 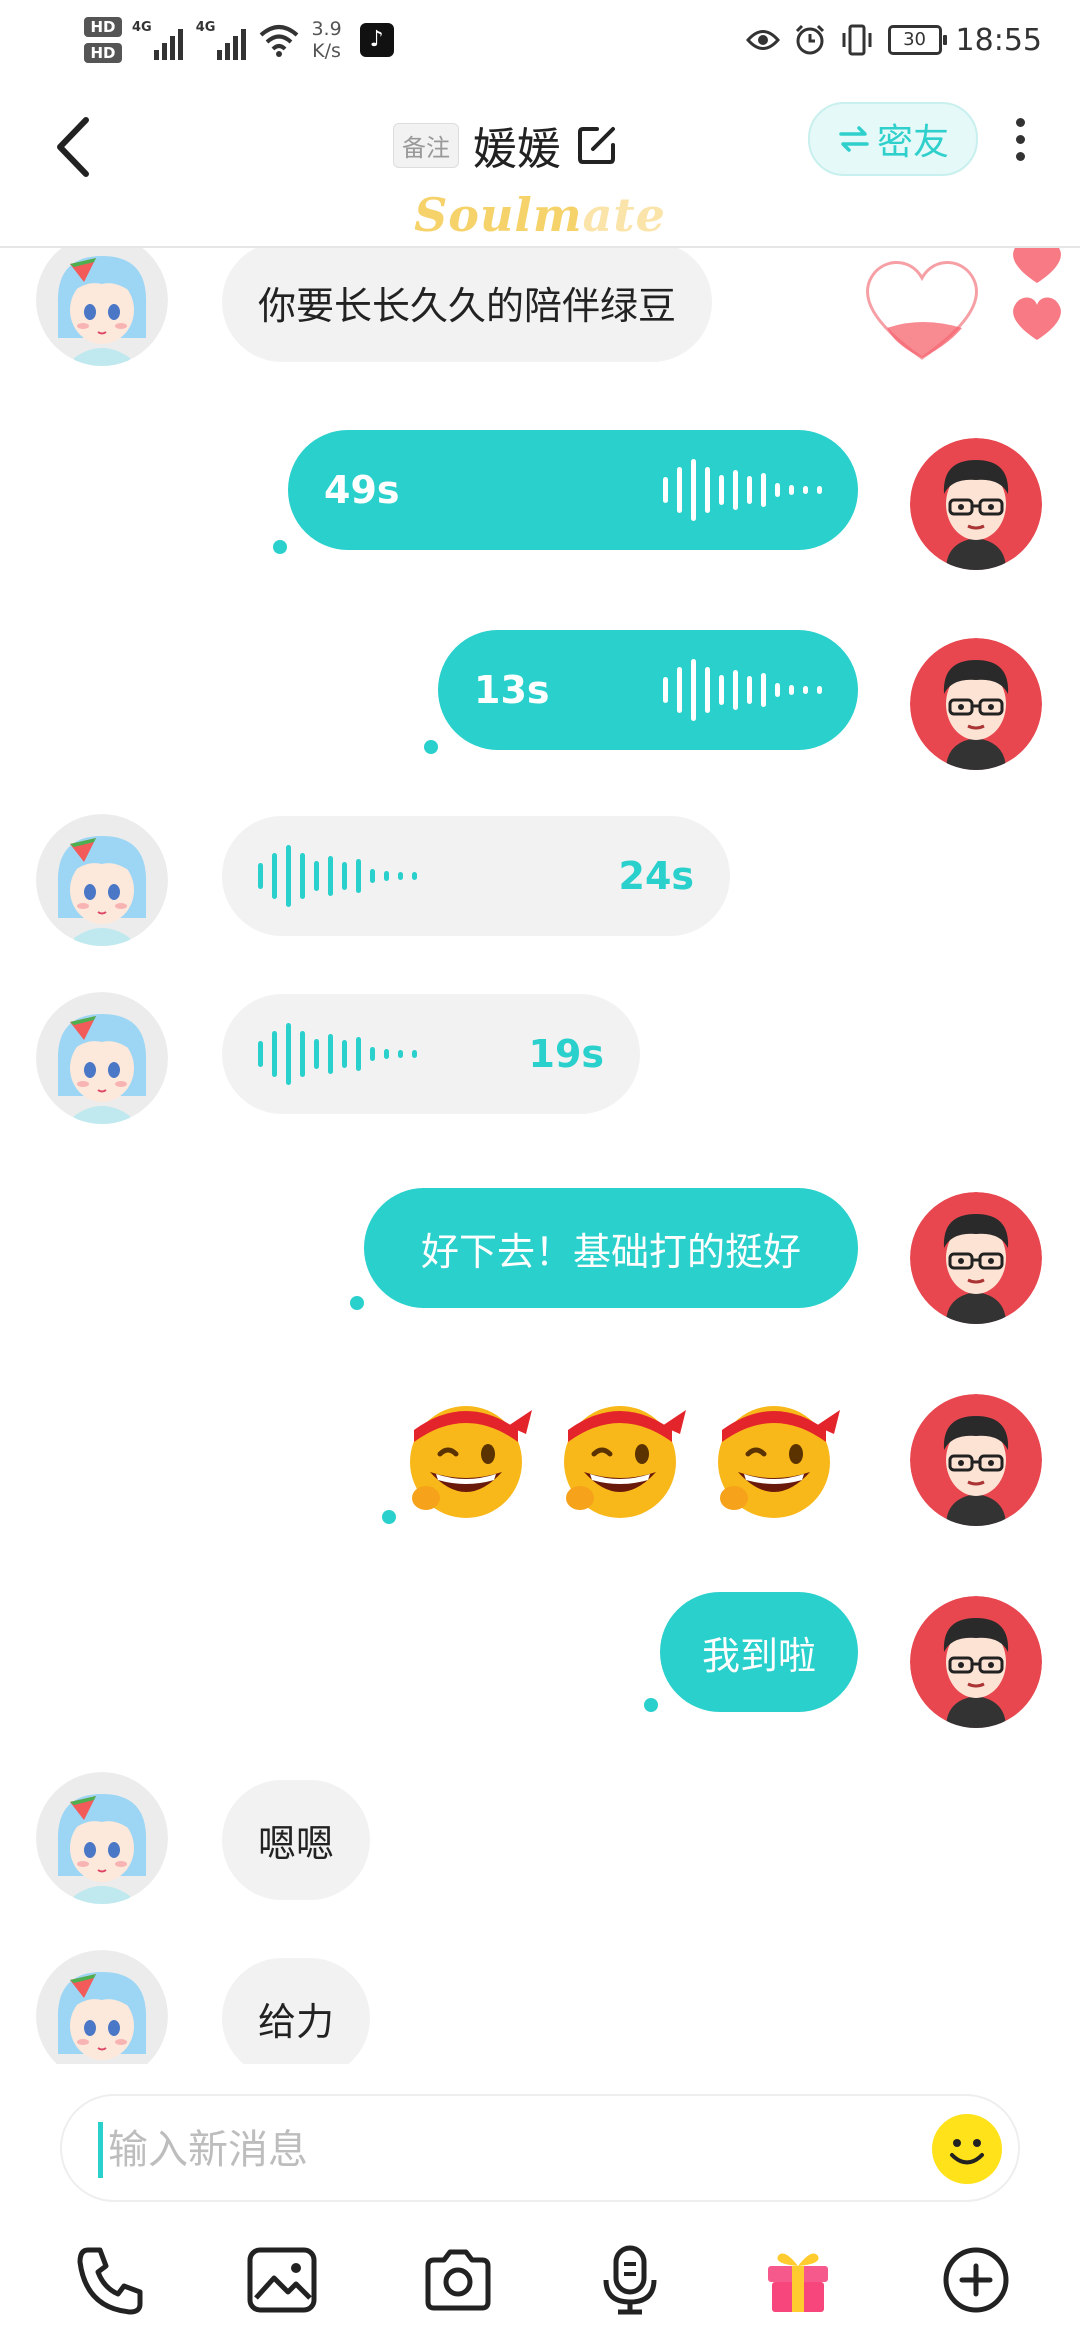 What do you see at coordinates (854, 139) in the screenshot?
I see `switch-arrows-icon` at bounding box center [854, 139].